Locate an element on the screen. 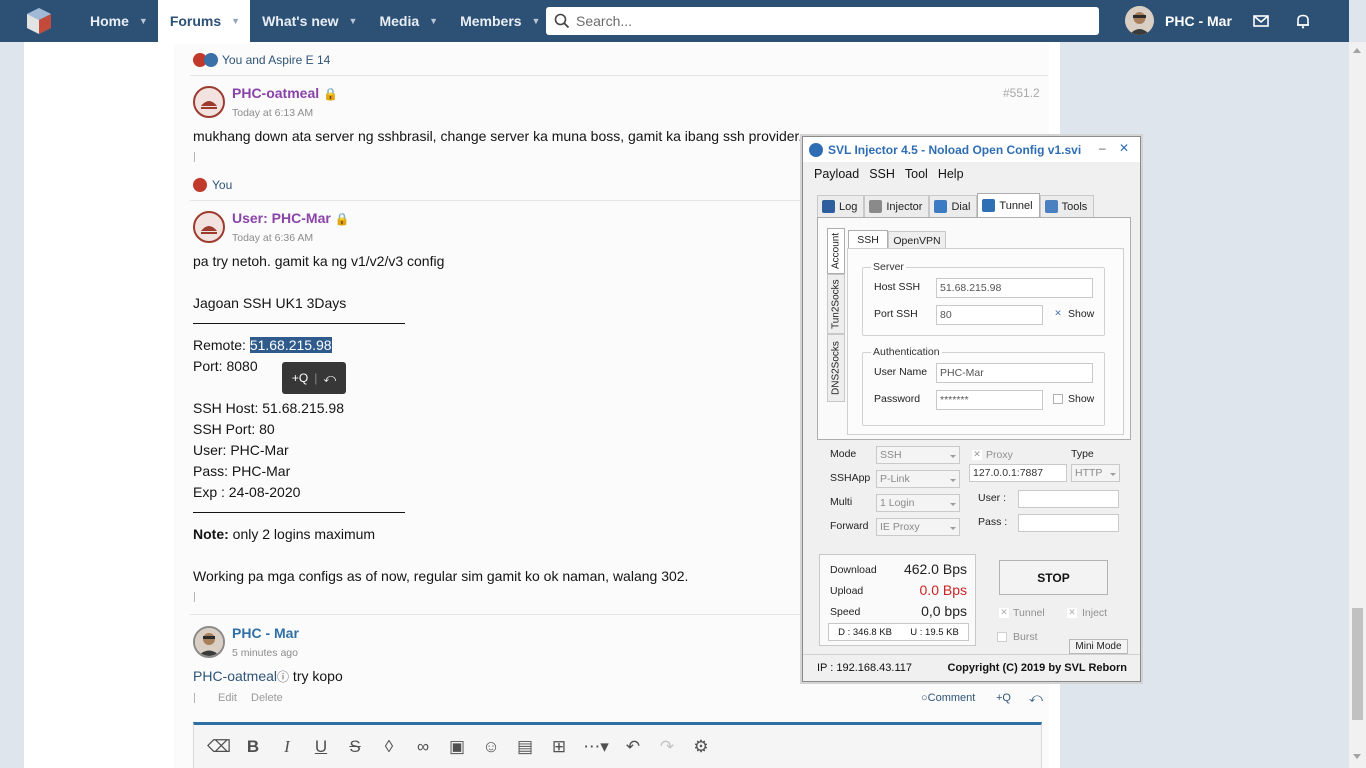  reaction-users: You is located at coordinates (222, 185).